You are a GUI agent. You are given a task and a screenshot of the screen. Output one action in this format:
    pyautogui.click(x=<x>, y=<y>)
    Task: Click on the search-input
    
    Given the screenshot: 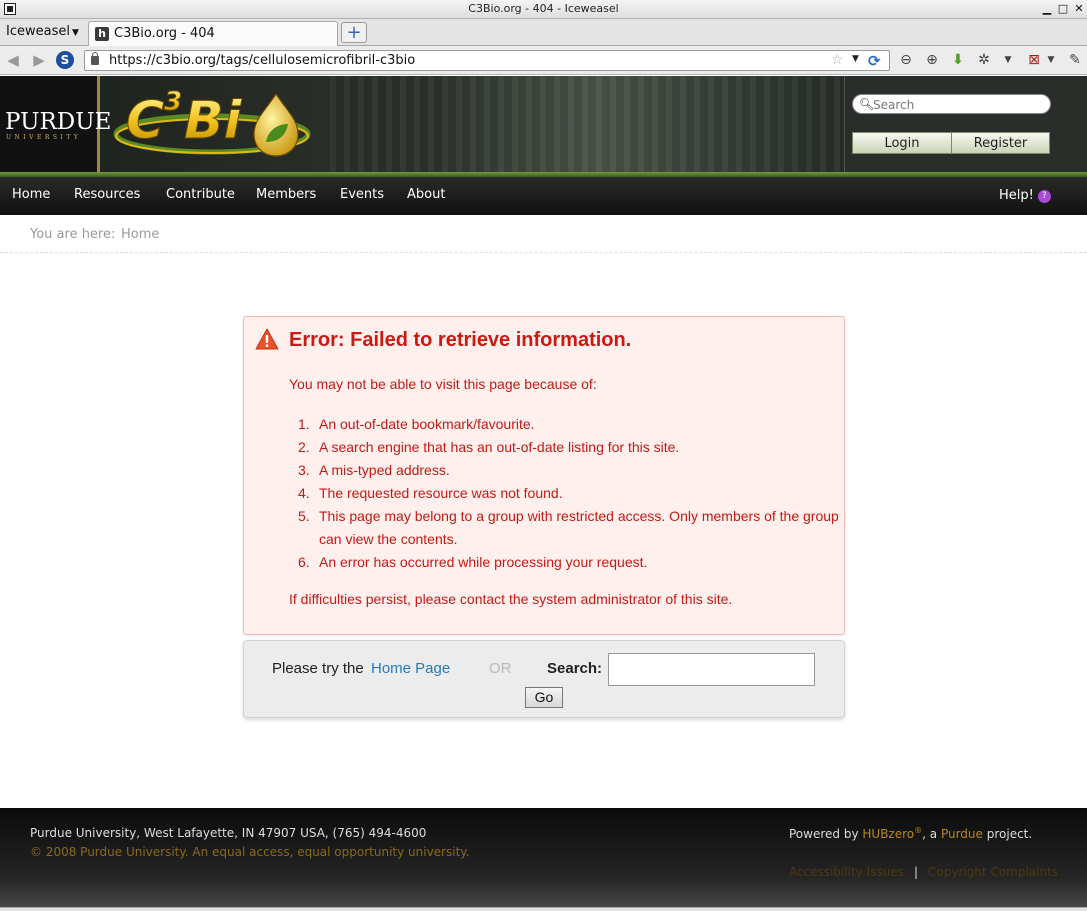 What is the action you would take?
    pyautogui.click(x=711, y=669)
    